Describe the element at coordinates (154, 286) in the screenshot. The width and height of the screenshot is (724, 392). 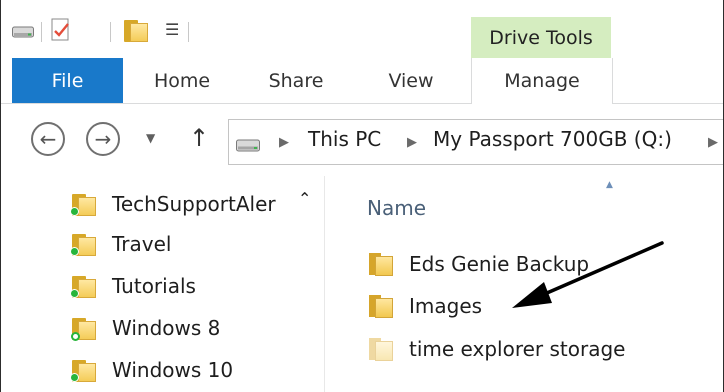
I see `tree-item-label: Tutorials` at that location.